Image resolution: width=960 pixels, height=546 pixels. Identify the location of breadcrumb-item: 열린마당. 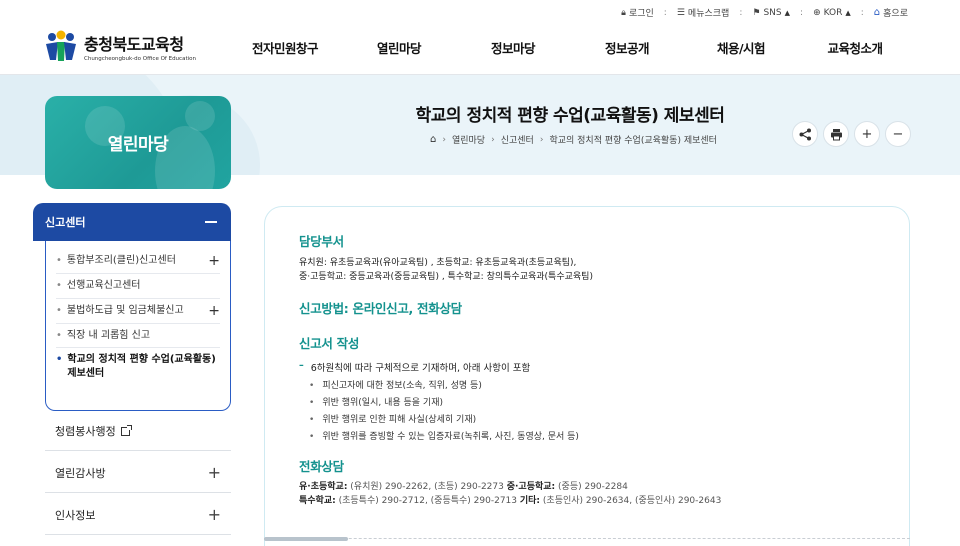
(468, 139).